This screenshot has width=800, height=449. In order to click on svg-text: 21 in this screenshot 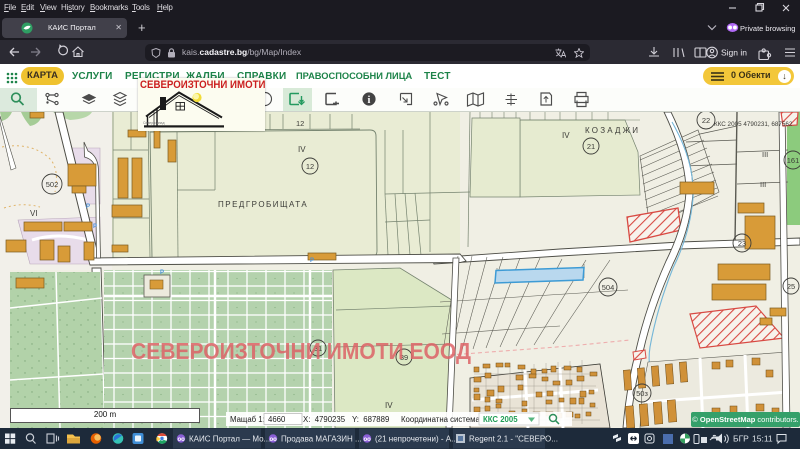, I will do `click(591, 146)`.